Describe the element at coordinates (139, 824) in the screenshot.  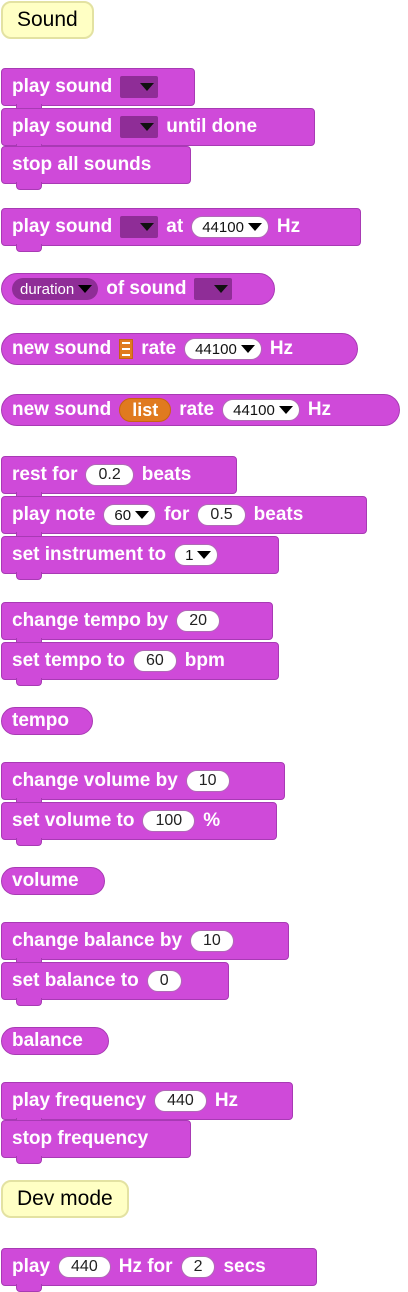
I see `set-volume-block: set volume to 100 %` at that location.